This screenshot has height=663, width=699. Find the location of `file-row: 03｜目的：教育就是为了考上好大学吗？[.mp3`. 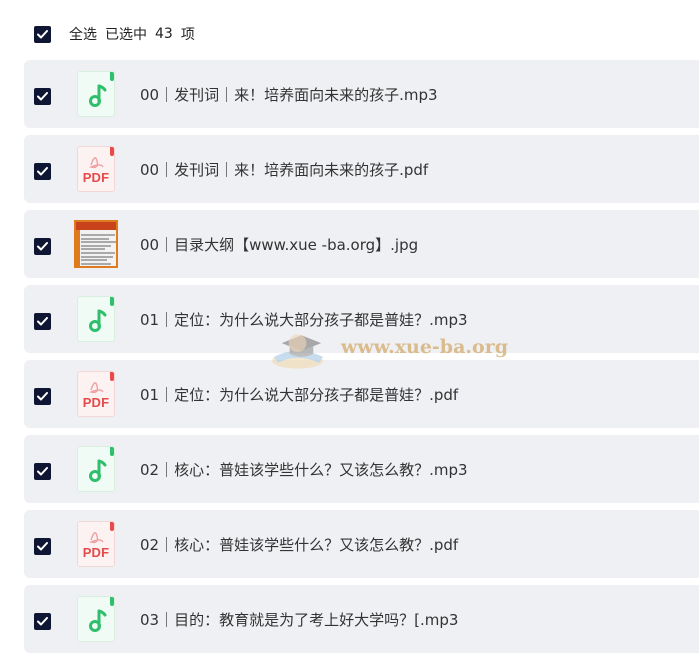

file-row: 03｜目的：教育就是为了考上好大学吗？[.mp3 is located at coordinates (361, 619).